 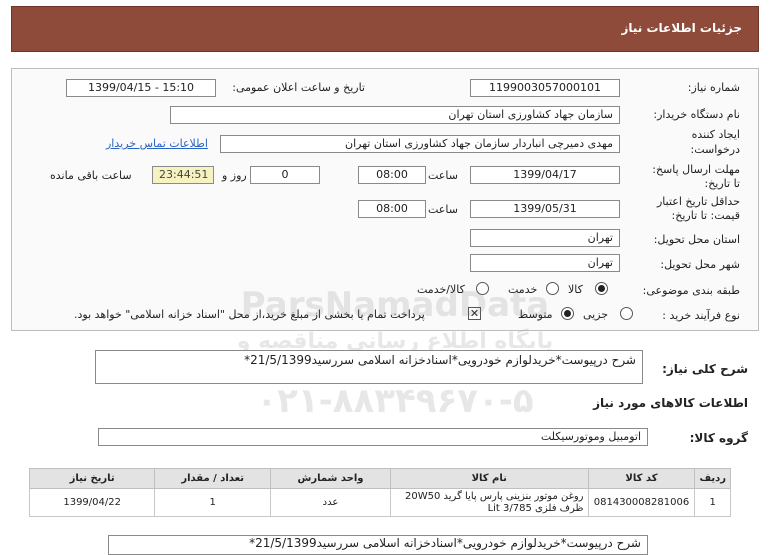 I want to click on col-code: کد کالا, so click(x=641, y=478).